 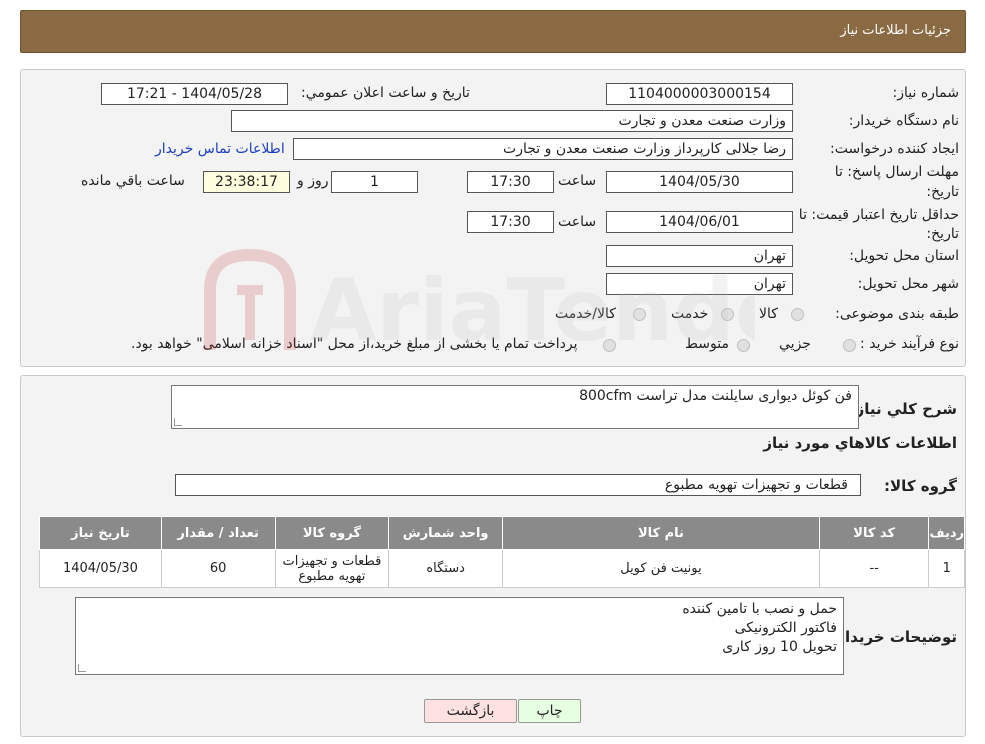 What do you see at coordinates (908, 284) in the screenshot?
I see `city-label: شهر محل تحويل:` at bounding box center [908, 284].